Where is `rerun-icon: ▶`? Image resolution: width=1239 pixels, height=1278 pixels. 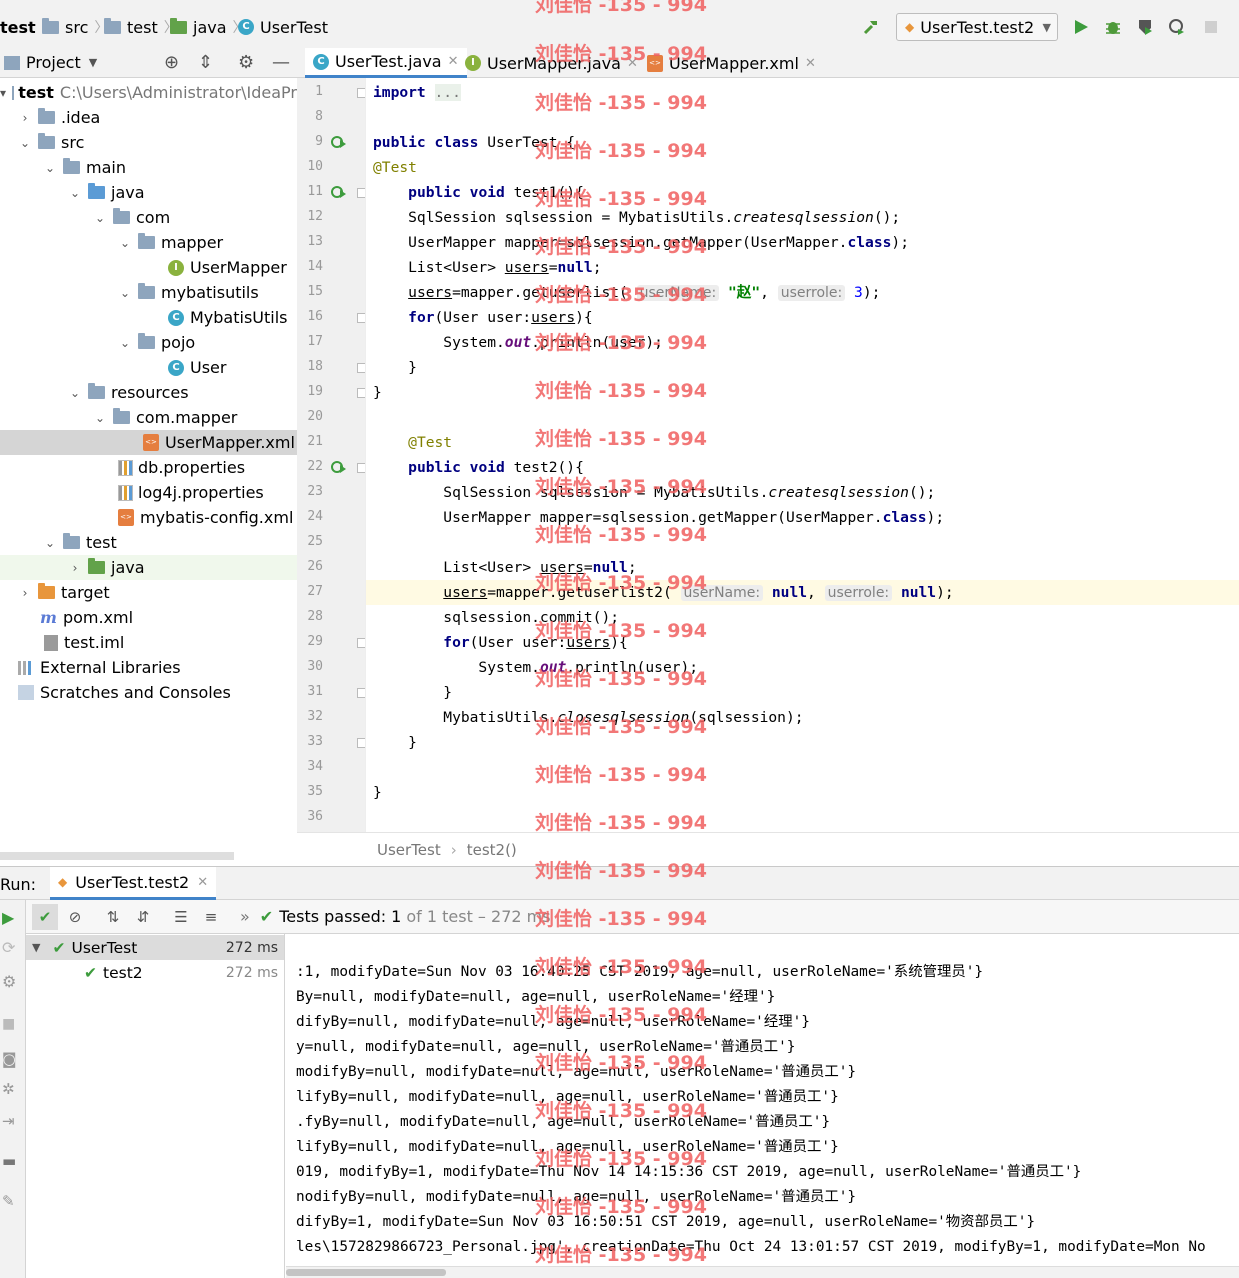
rerun-icon: ▶ is located at coordinates (8, 917).